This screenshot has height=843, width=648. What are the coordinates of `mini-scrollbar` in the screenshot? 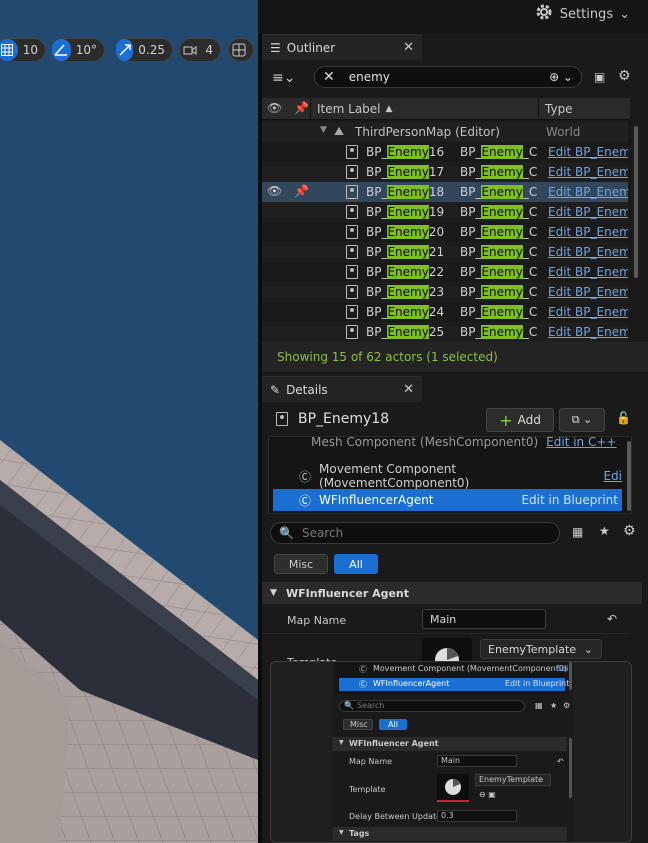 It's located at (570, 676).